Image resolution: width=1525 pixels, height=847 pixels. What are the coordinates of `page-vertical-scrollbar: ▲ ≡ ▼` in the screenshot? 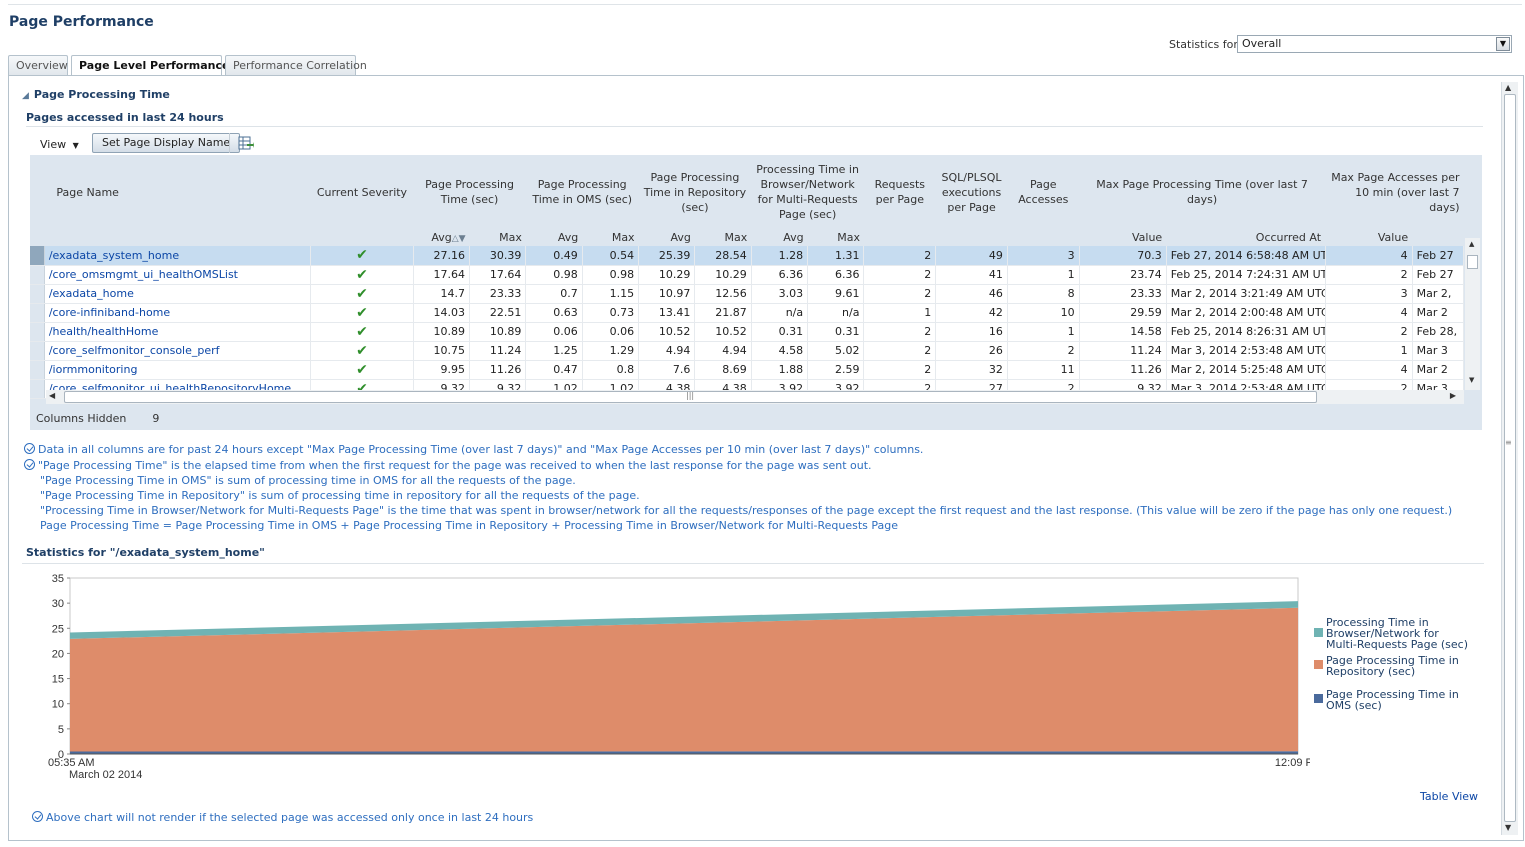 It's located at (1509, 458).